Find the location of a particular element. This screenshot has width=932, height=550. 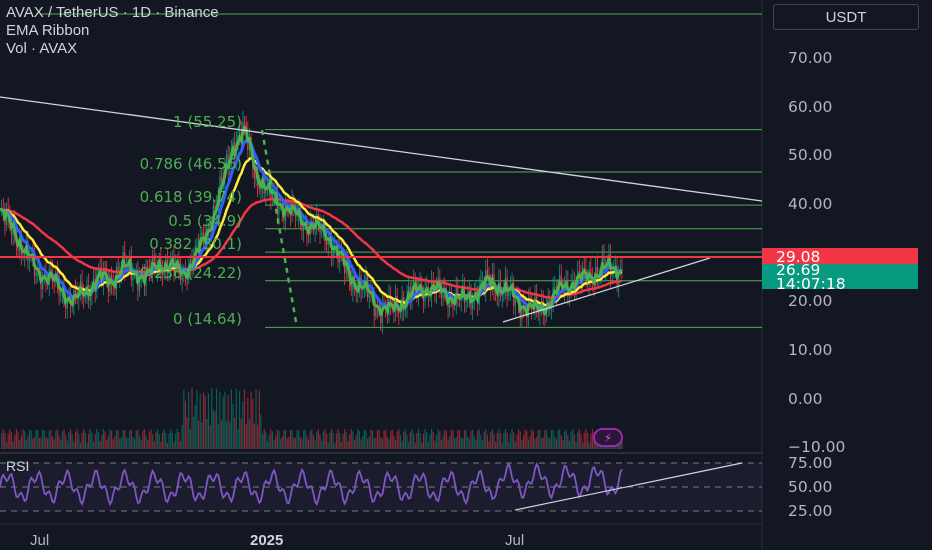

rsi-axis-label: 50.00 is located at coordinates (810, 487).